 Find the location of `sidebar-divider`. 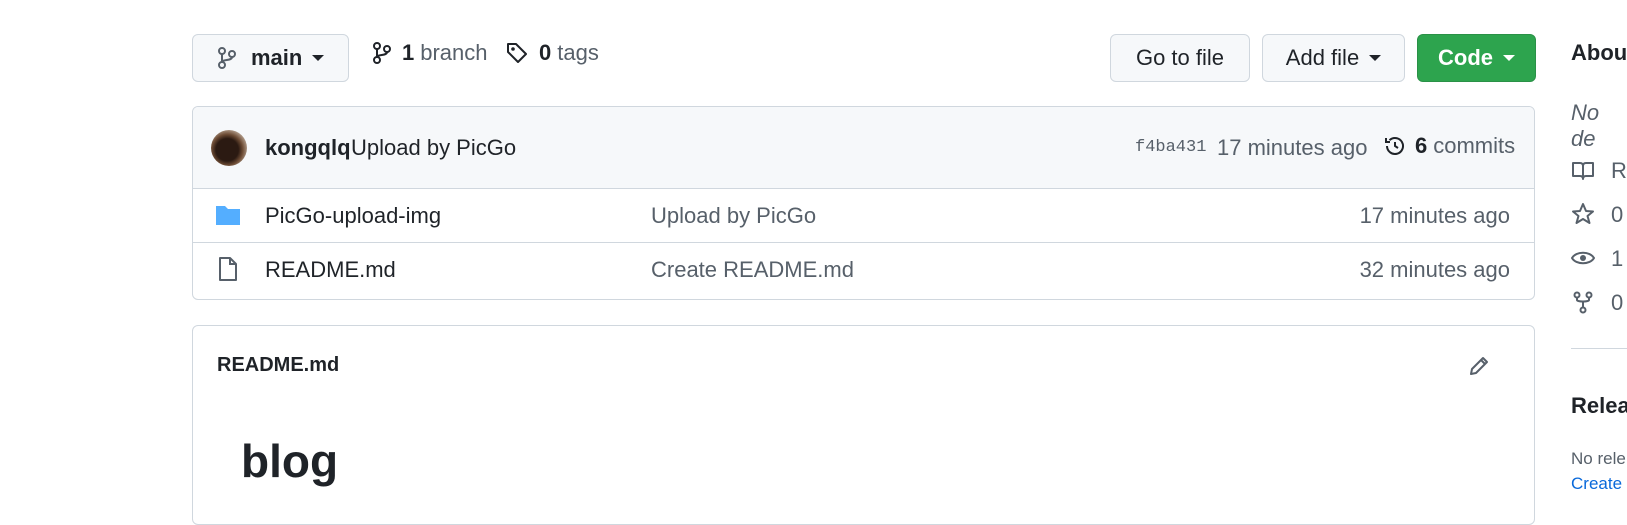

sidebar-divider is located at coordinates (1599, 348).